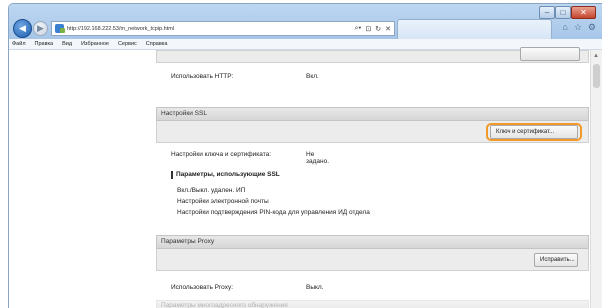  What do you see at coordinates (305, 44) in the screenshot?
I see `menu-bar: Файл Правка Вид Избранное Сервис Справка` at bounding box center [305, 44].